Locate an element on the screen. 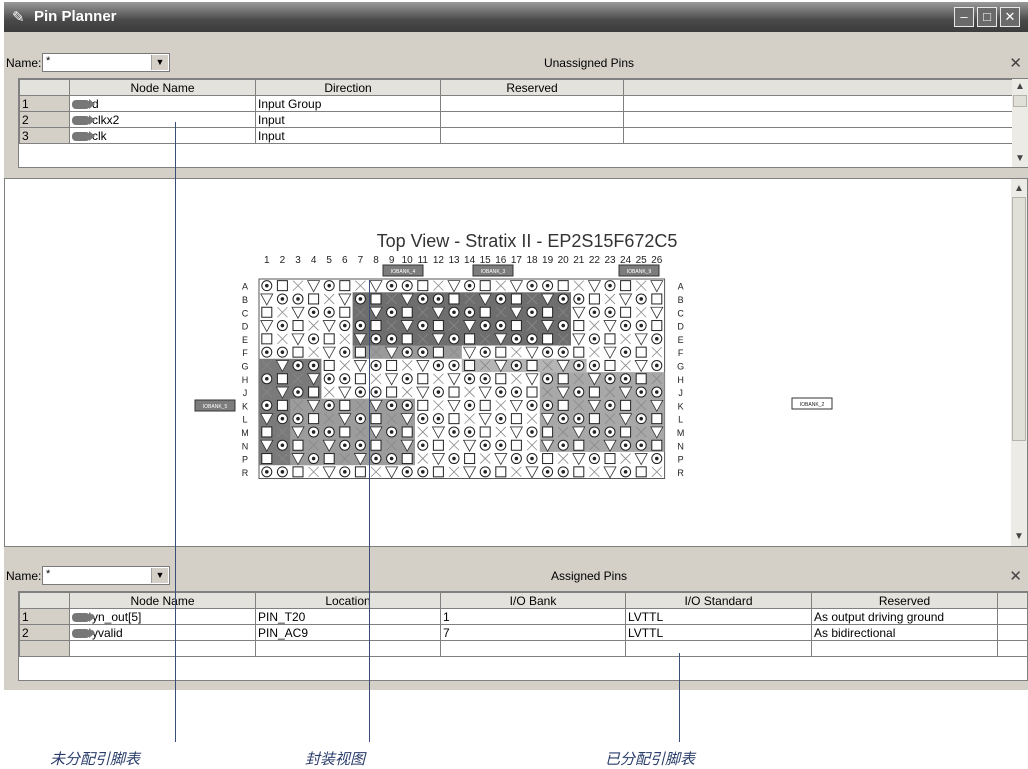  scroll-up-icon: ▲ is located at coordinates (1020, 86).